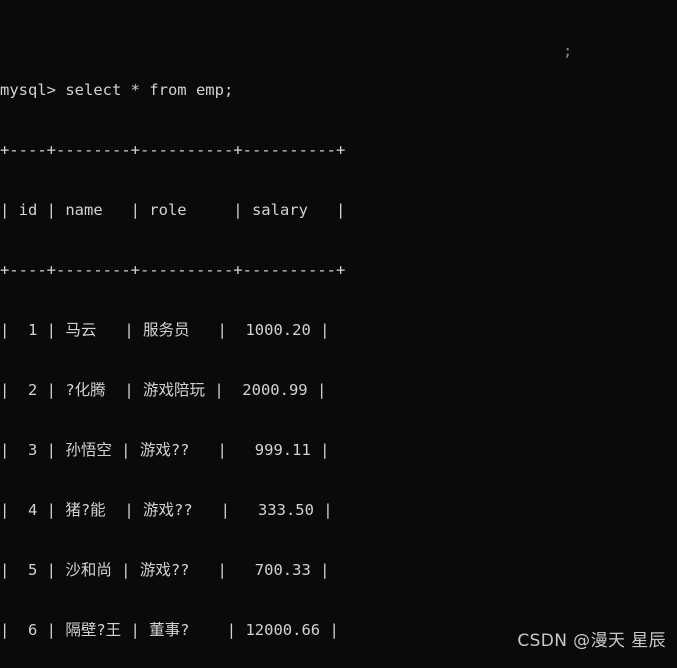  I want to click on semicolon-artifact: ;, so click(568, 51).